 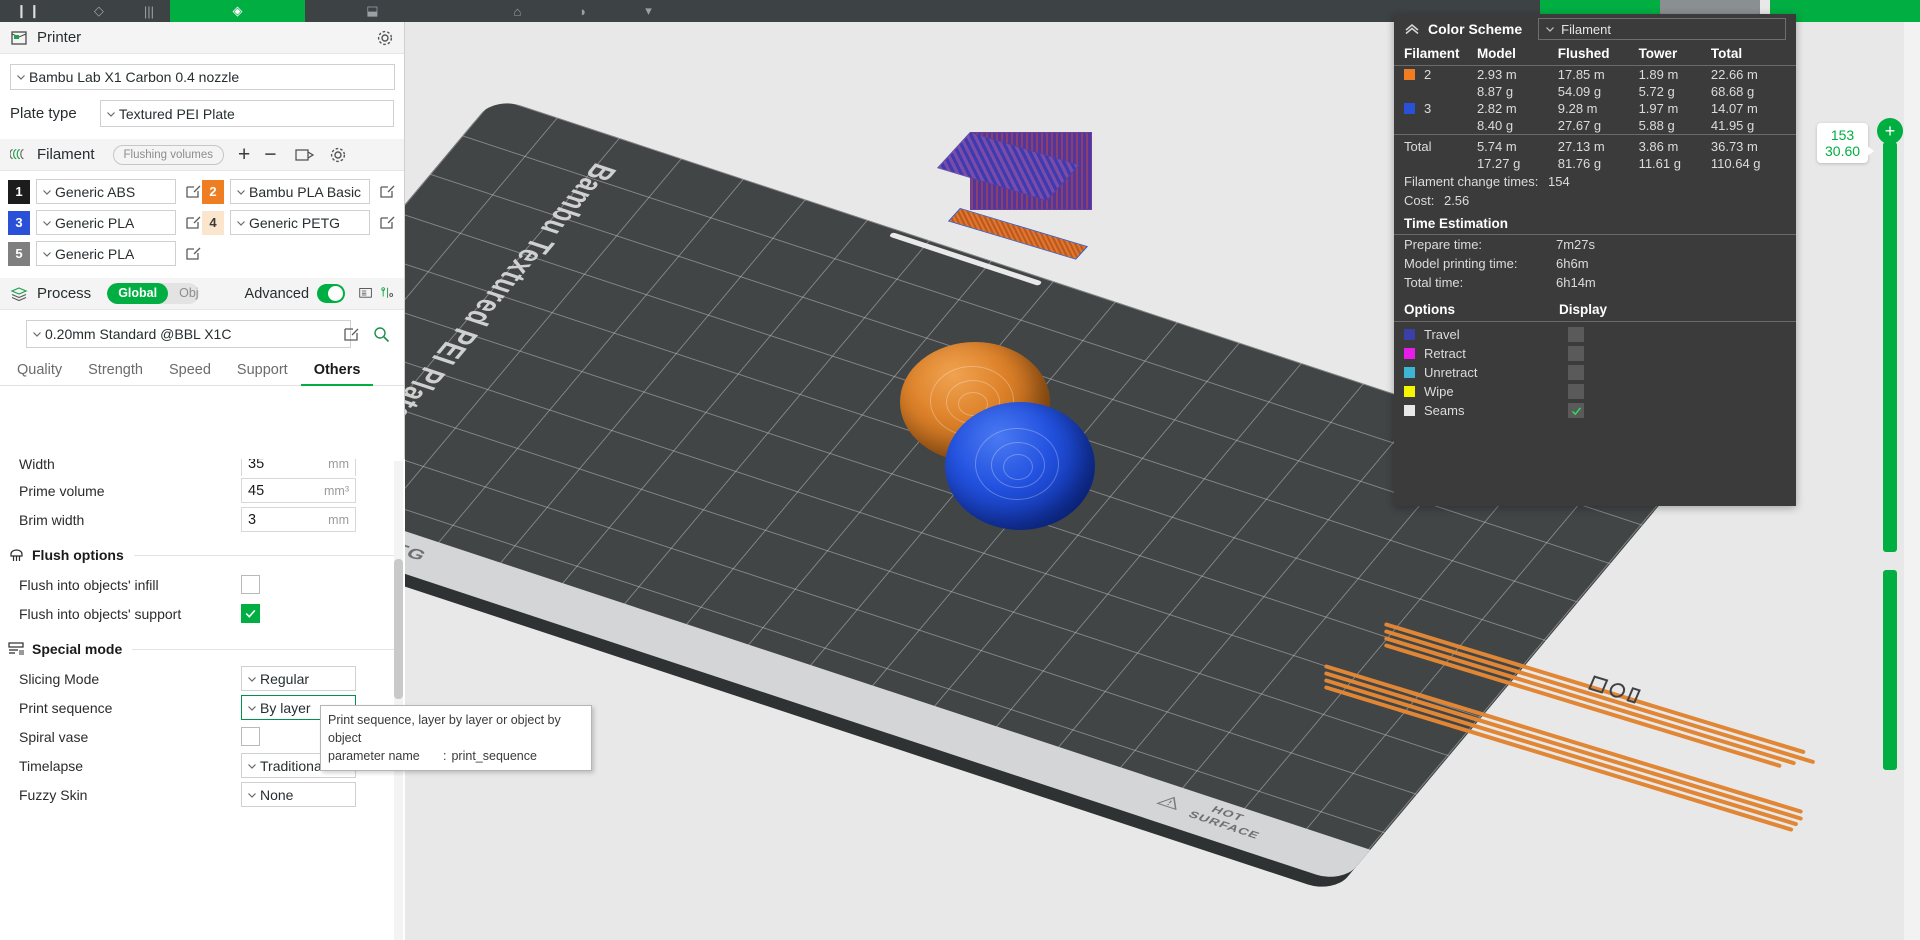 I want to click on process-icon, so click(x=19, y=294).